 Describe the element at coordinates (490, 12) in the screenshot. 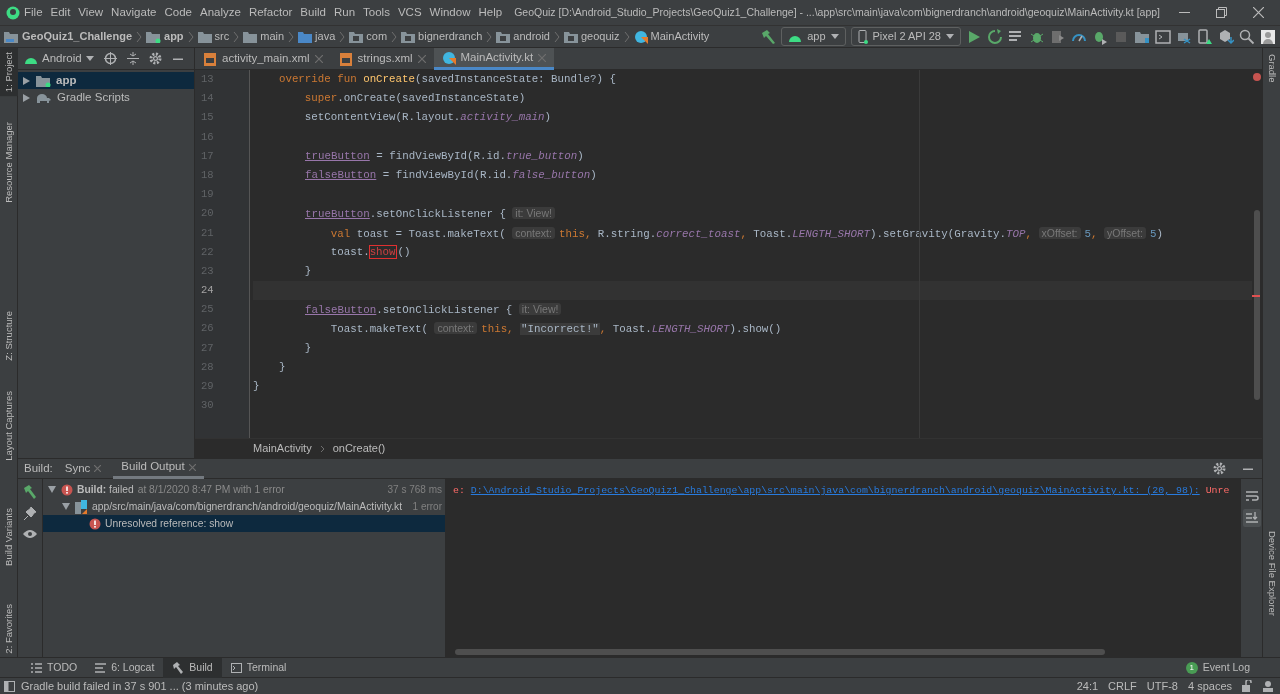

I see `menu-item: Help` at that location.